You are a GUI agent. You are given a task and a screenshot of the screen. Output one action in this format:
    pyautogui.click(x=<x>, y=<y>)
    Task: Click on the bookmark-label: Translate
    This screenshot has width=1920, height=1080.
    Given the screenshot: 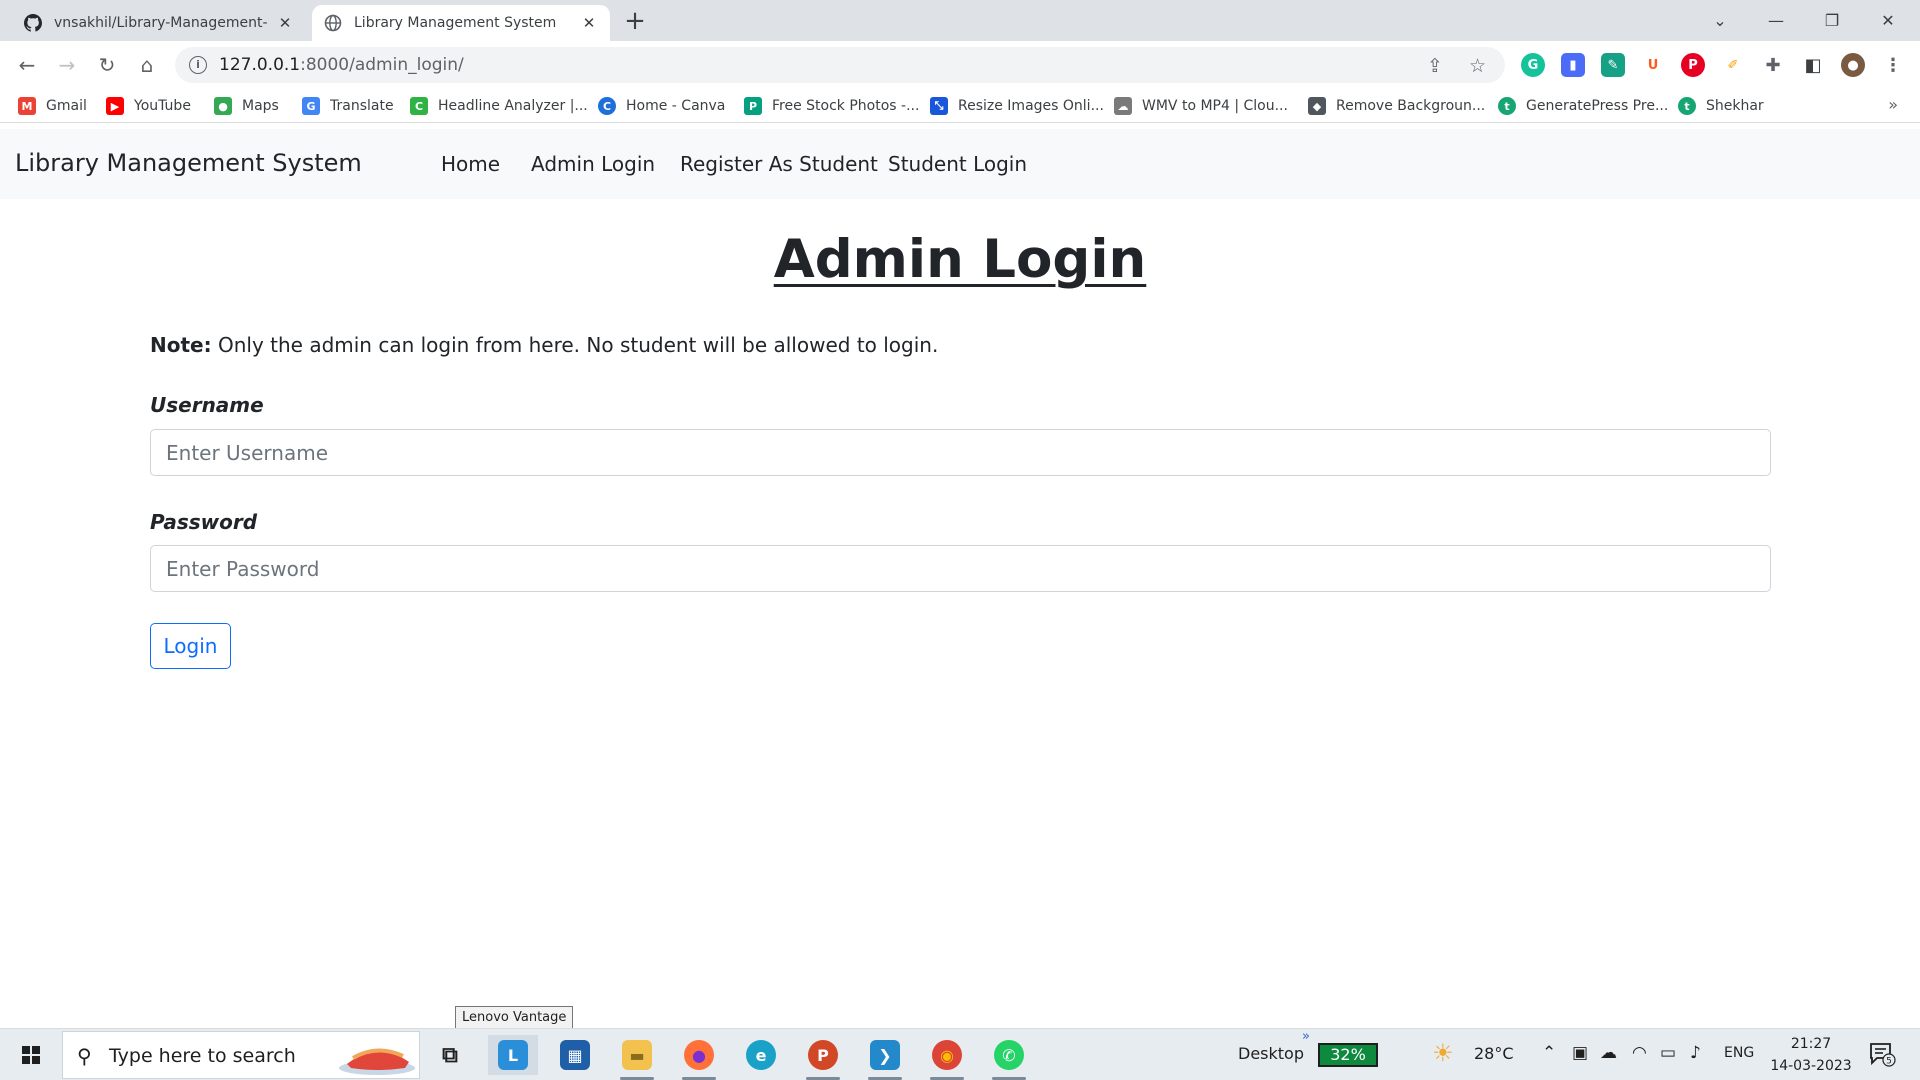 What is the action you would take?
    pyautogui.click(x=362, y=106)
    